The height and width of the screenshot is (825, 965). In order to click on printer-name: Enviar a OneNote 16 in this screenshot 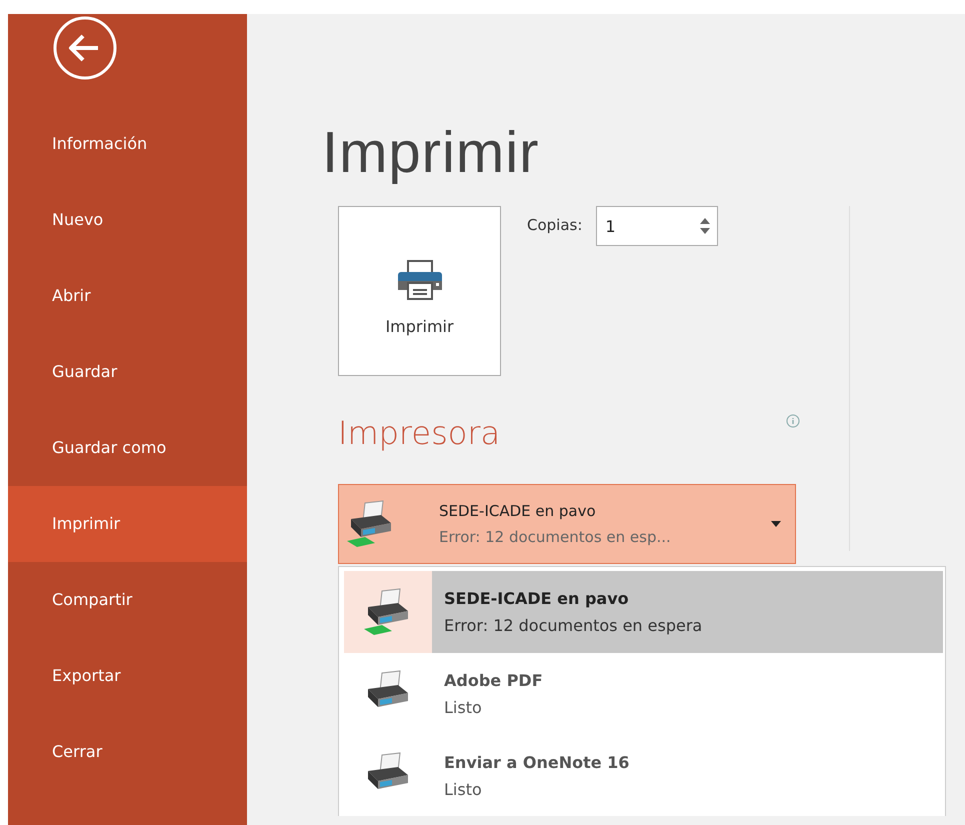, I will do `click(537, 762)`.